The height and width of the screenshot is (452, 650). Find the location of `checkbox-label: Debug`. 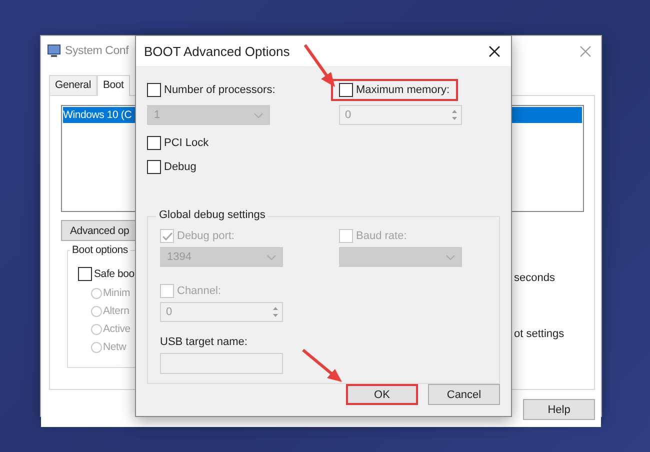

checkbox-label: Debug is located at coordinates (180, 167).